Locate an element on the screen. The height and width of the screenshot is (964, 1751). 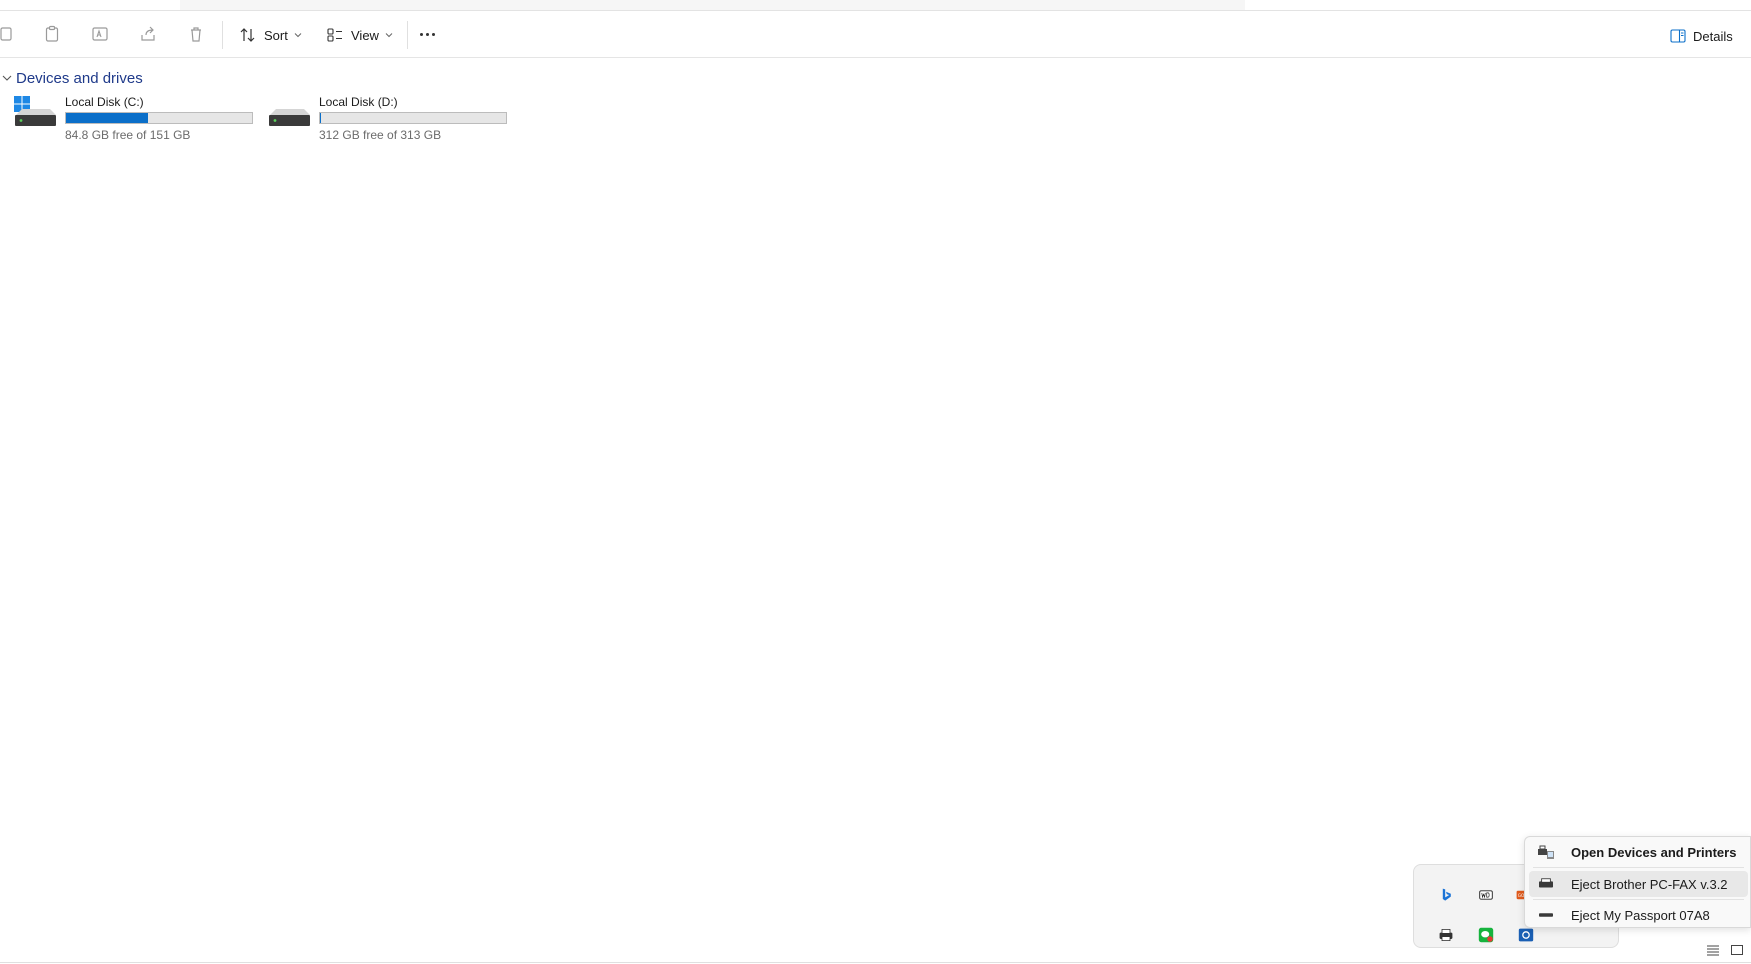
tiles-view-icon is located at coordinates (1737, 950).